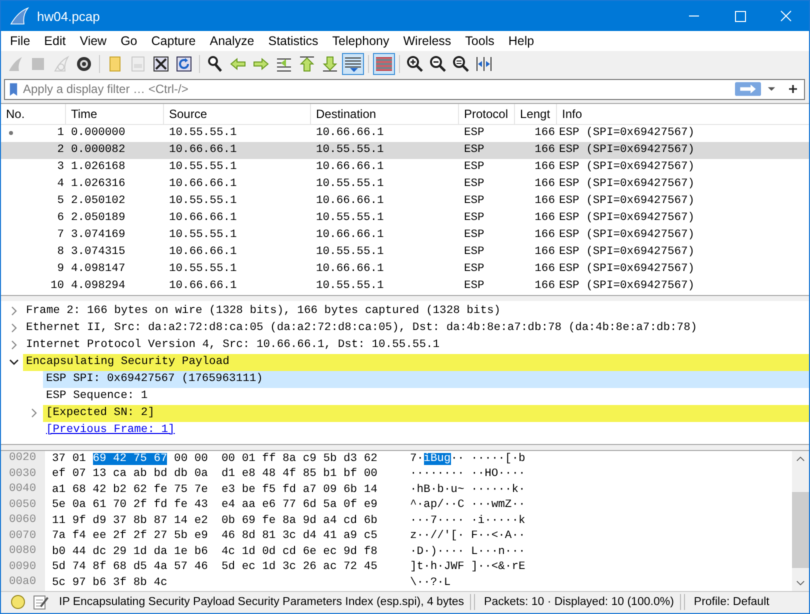  What do you see at coordinates (405, 150) in the screenshot?
I see `packet-row: 2 0.000082 10.66.66.1 10.55.55.1 ESP 166 ESP (SPI=0x69427567)` at bounding box center [405, 150].